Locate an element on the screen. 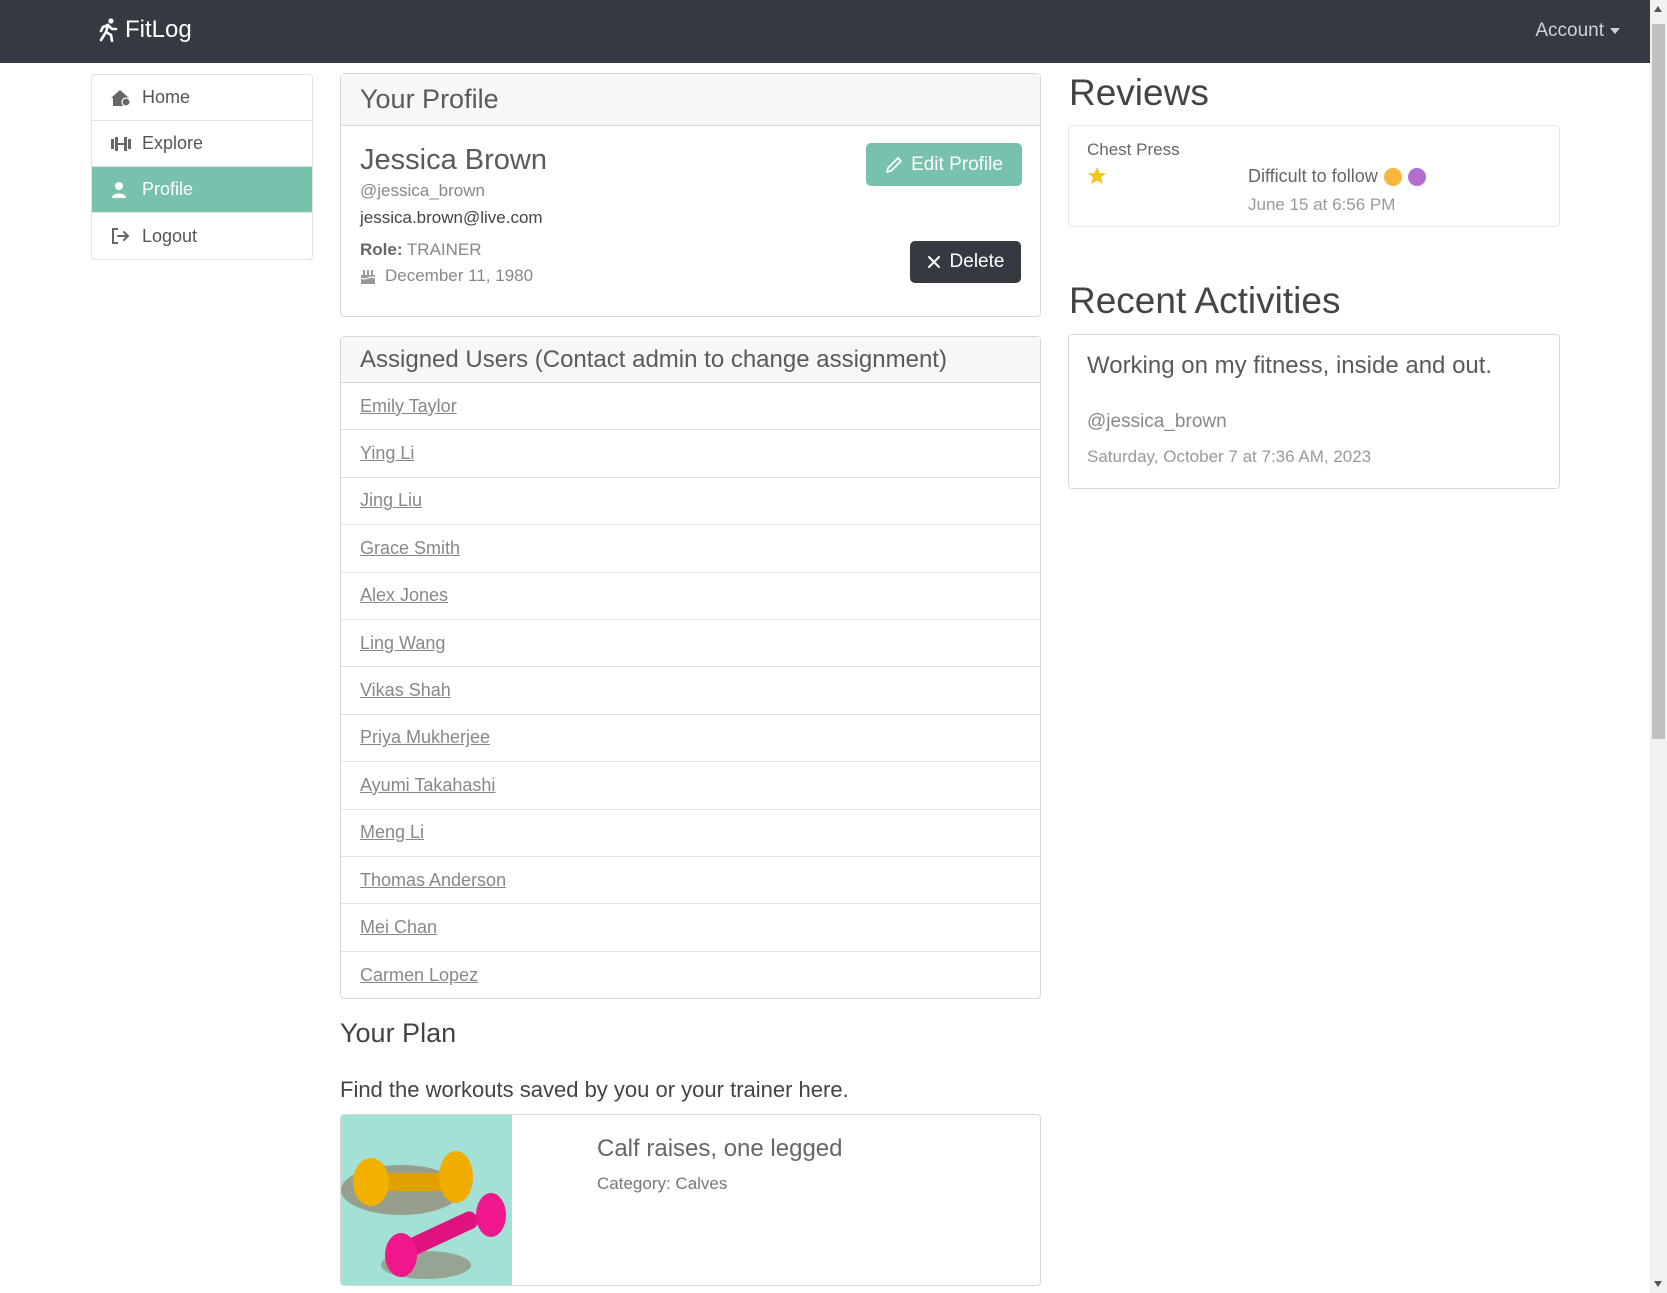 The image size is (1667, 1293). user-link: Mei Chan is located at coordinates (398, 927).